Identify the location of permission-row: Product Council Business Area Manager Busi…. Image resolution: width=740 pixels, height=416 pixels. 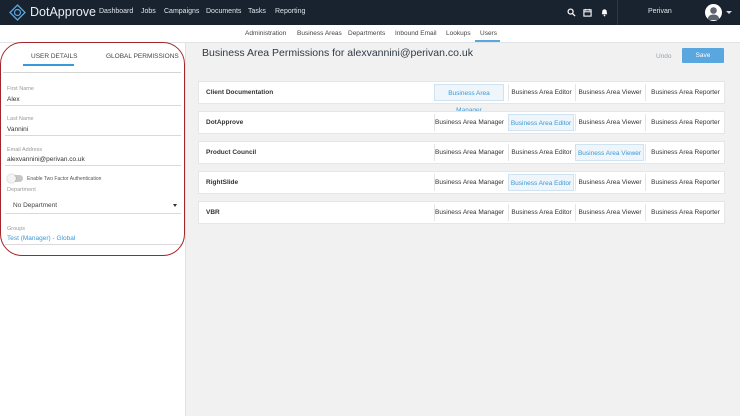
(461, 152).